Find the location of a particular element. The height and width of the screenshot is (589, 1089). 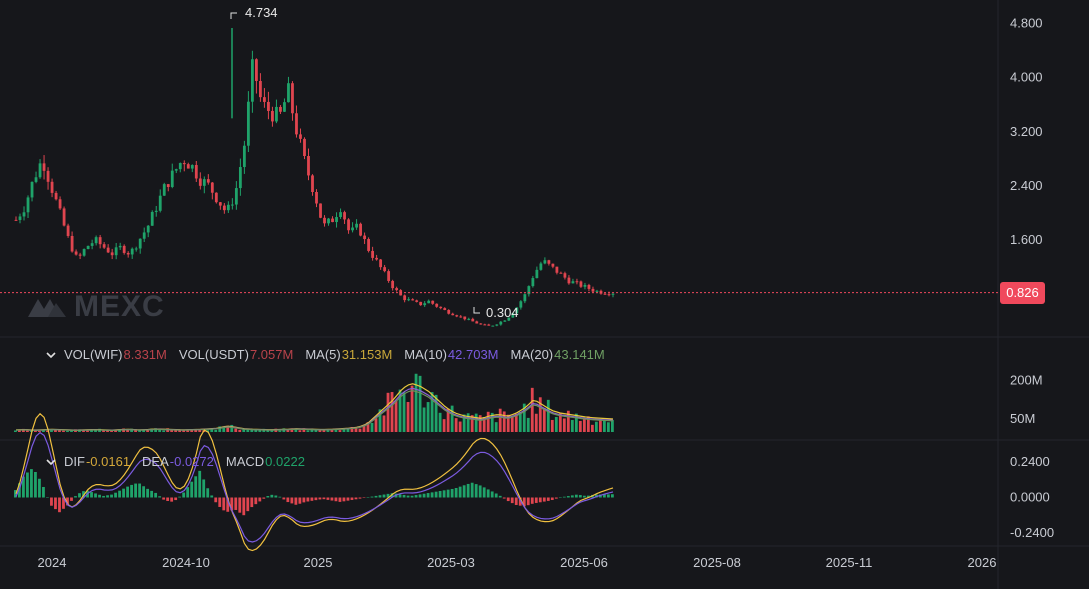

high-label: 4.734 is located at coordinates (261, 12).